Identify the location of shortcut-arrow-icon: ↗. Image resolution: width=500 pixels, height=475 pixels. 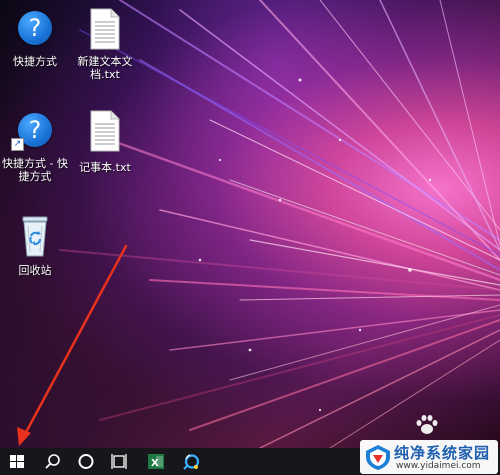
(17, 144).